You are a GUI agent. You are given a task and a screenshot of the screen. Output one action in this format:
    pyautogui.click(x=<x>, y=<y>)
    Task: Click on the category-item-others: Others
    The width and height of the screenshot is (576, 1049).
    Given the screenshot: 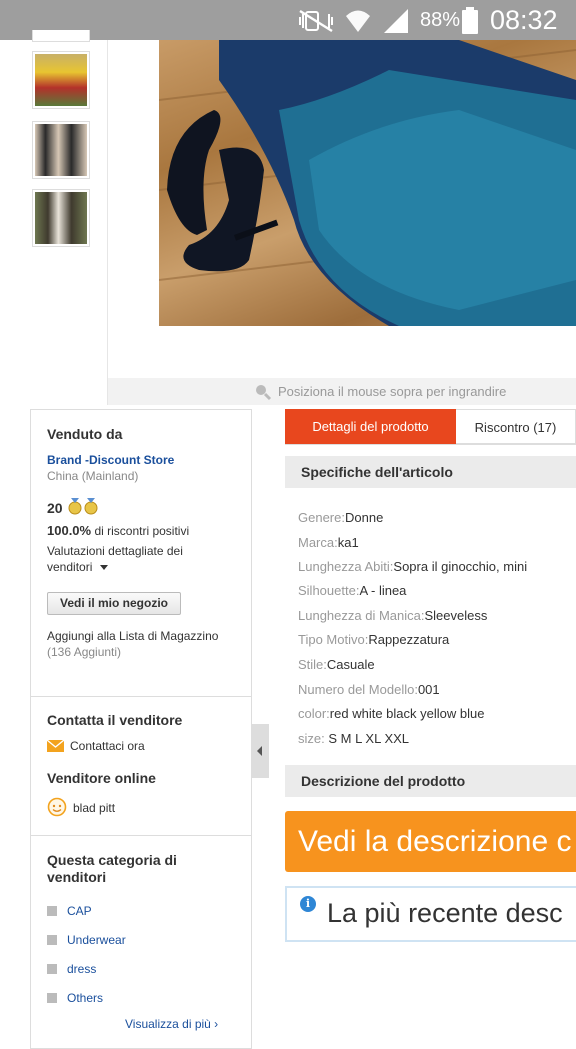 What is the action you would take?
    pyautogui.click(x=75, y=998)
    